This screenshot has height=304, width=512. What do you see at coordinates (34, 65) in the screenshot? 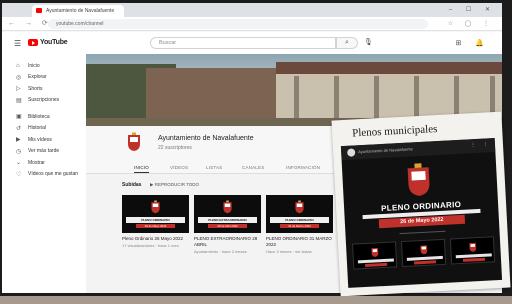
I see `sidebar-item-label: Inicio` at bounding box center [34, 65].